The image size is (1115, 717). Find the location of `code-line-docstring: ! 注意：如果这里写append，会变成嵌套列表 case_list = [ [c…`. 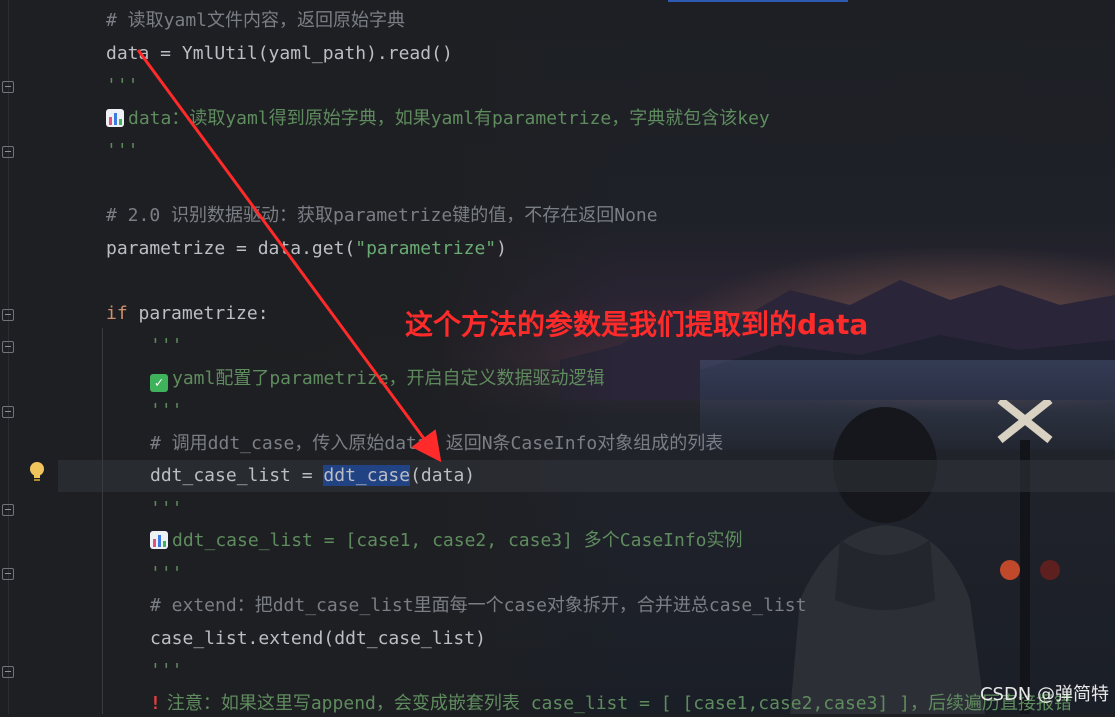

code-line-docstring: ! 注意：如果这里写append，会变成嵌套列表 case_list = [ [c… is located at coordinates (611, 704).